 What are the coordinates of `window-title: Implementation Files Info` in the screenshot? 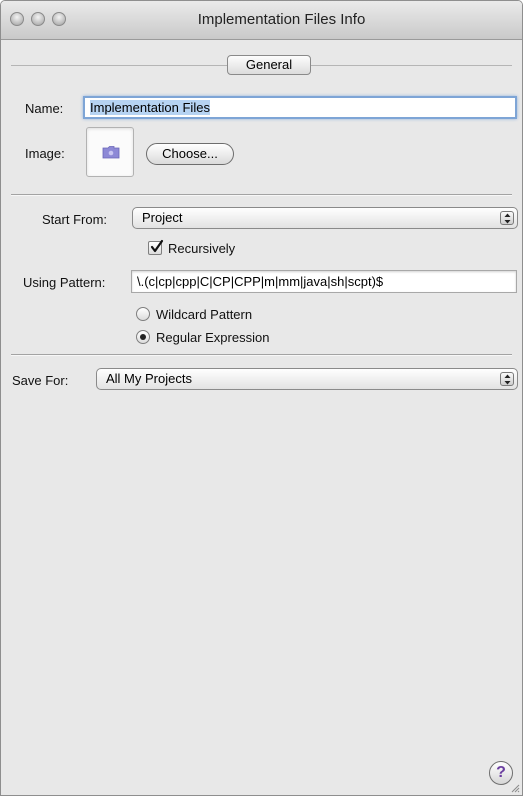 It's located at (281, 19).